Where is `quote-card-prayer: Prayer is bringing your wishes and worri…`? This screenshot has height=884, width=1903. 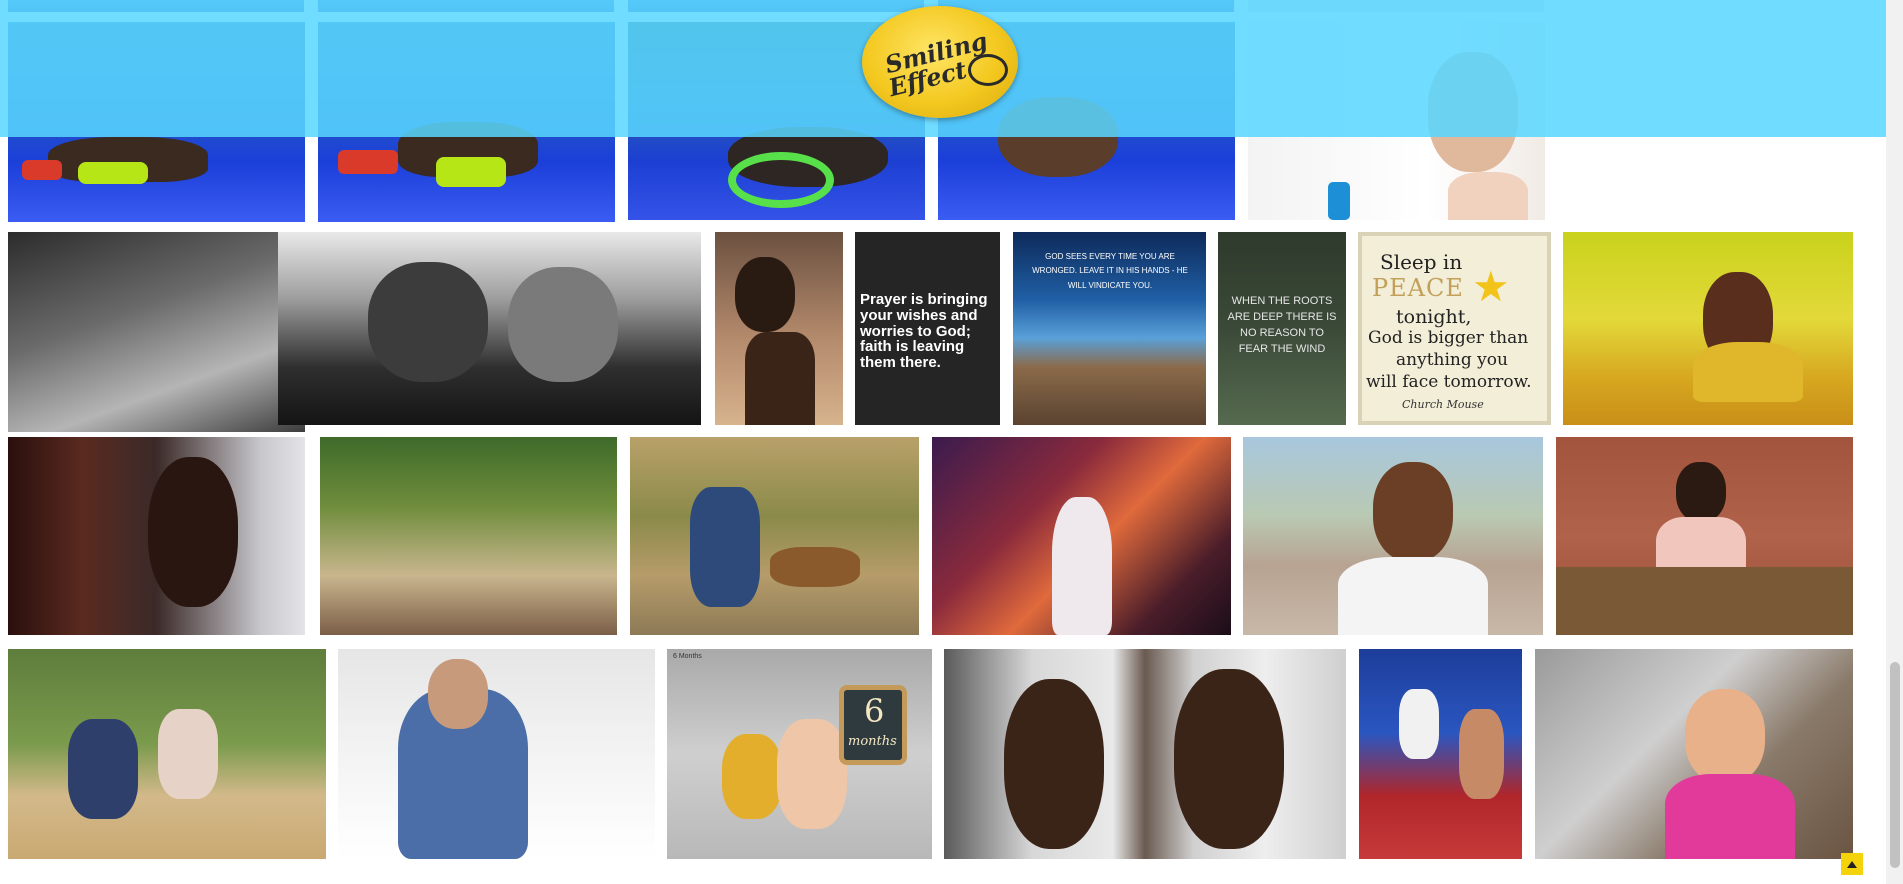 quote-card-prayer: Prayer is bringing your wishes and worri… is located at coordinates (927, 328).